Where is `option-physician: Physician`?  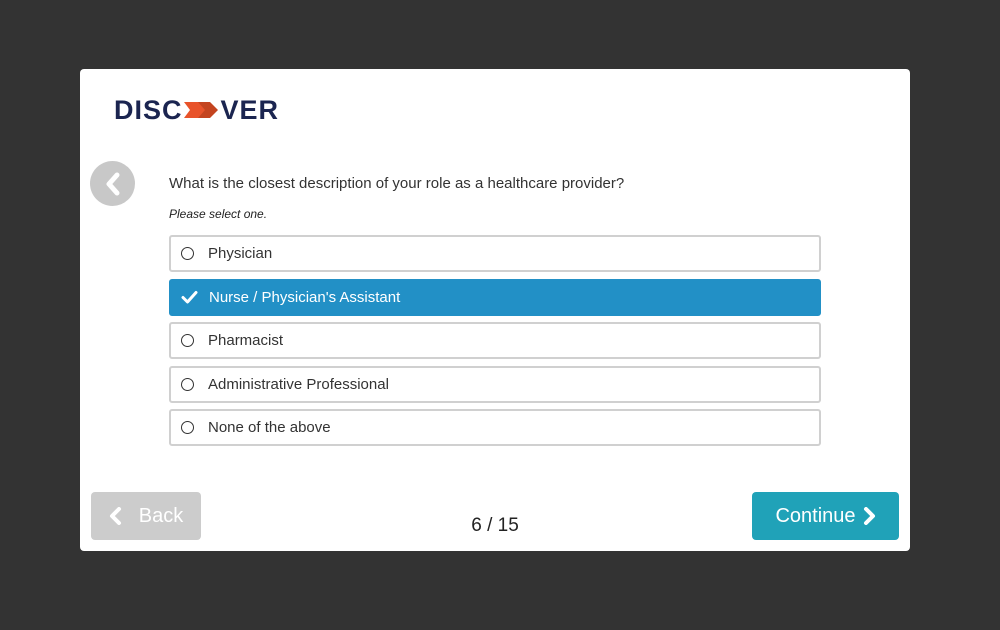 option-physician: Physician is located at coordinates (495, 253).